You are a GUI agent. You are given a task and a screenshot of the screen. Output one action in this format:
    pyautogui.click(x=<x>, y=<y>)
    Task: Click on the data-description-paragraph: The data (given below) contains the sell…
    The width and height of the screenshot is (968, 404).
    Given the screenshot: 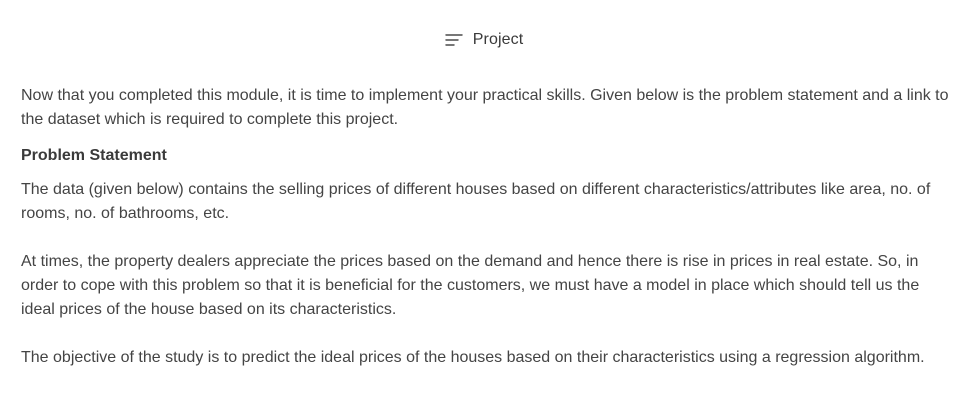 What is the action you would take?
    pyautogui.click(x=476, y=201)
    